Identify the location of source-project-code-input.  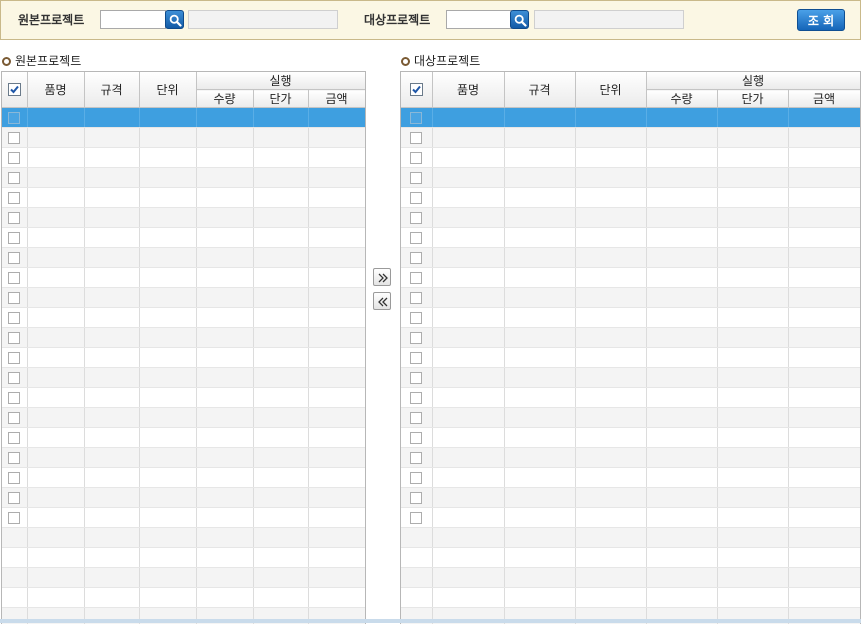
(133, 19).